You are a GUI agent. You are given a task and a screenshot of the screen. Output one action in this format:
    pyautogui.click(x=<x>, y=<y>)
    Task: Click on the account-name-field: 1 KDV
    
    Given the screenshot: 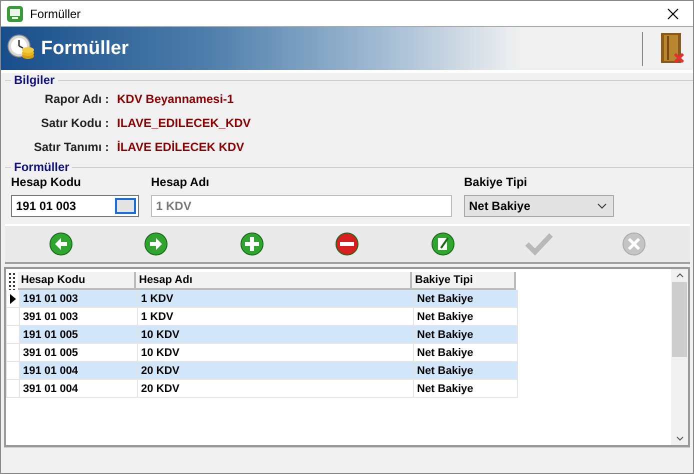 What is the action you would take?
    pyautogui.click(x=301, y=206)
    